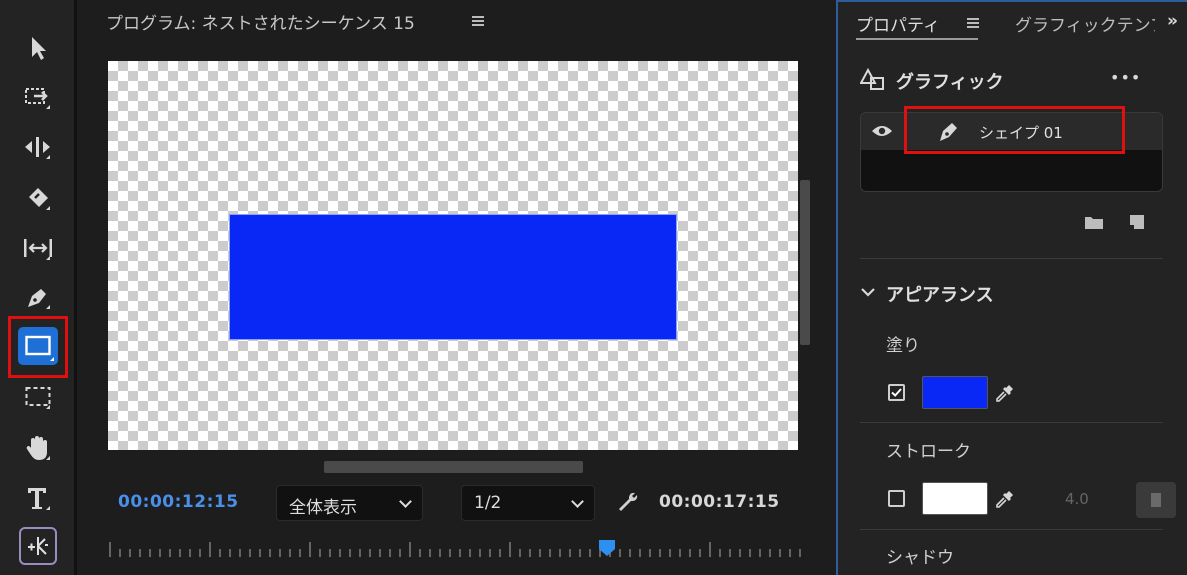  What do you see at coordinates (1094, 222) in the screenshot?
I see `folder-icon` at bounding box center [1094, 222].